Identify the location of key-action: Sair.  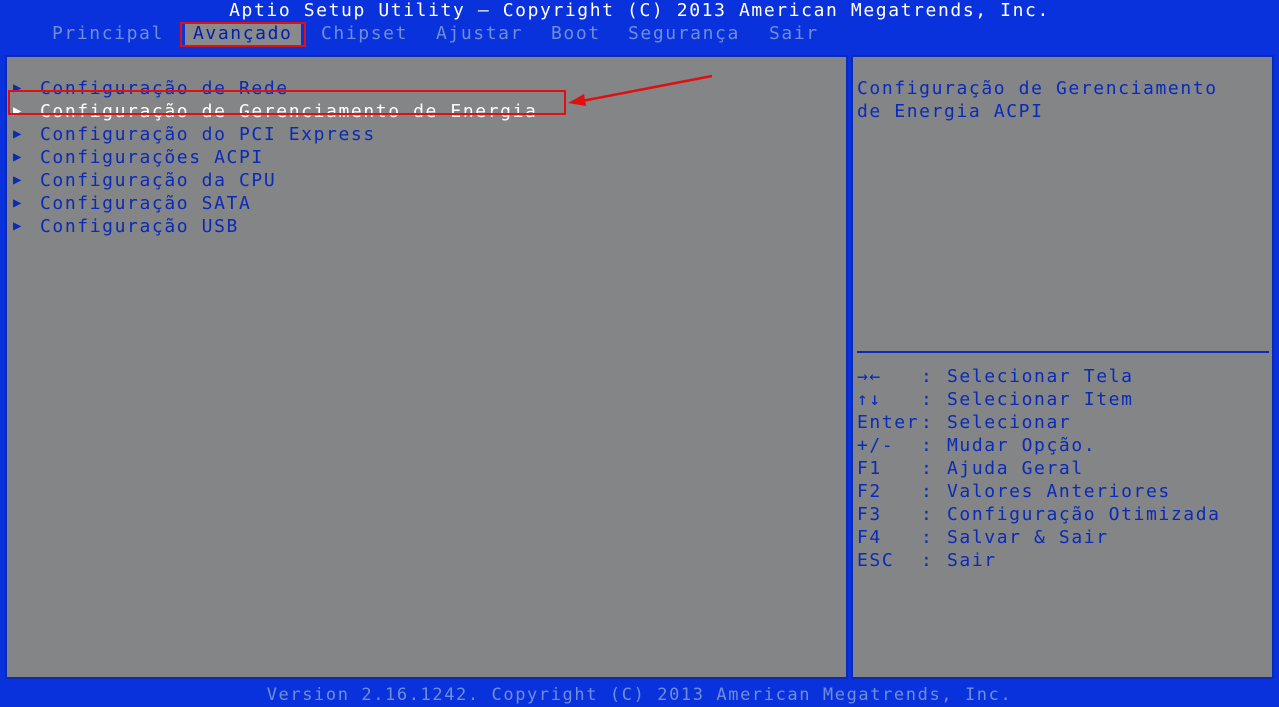
(972, 560).